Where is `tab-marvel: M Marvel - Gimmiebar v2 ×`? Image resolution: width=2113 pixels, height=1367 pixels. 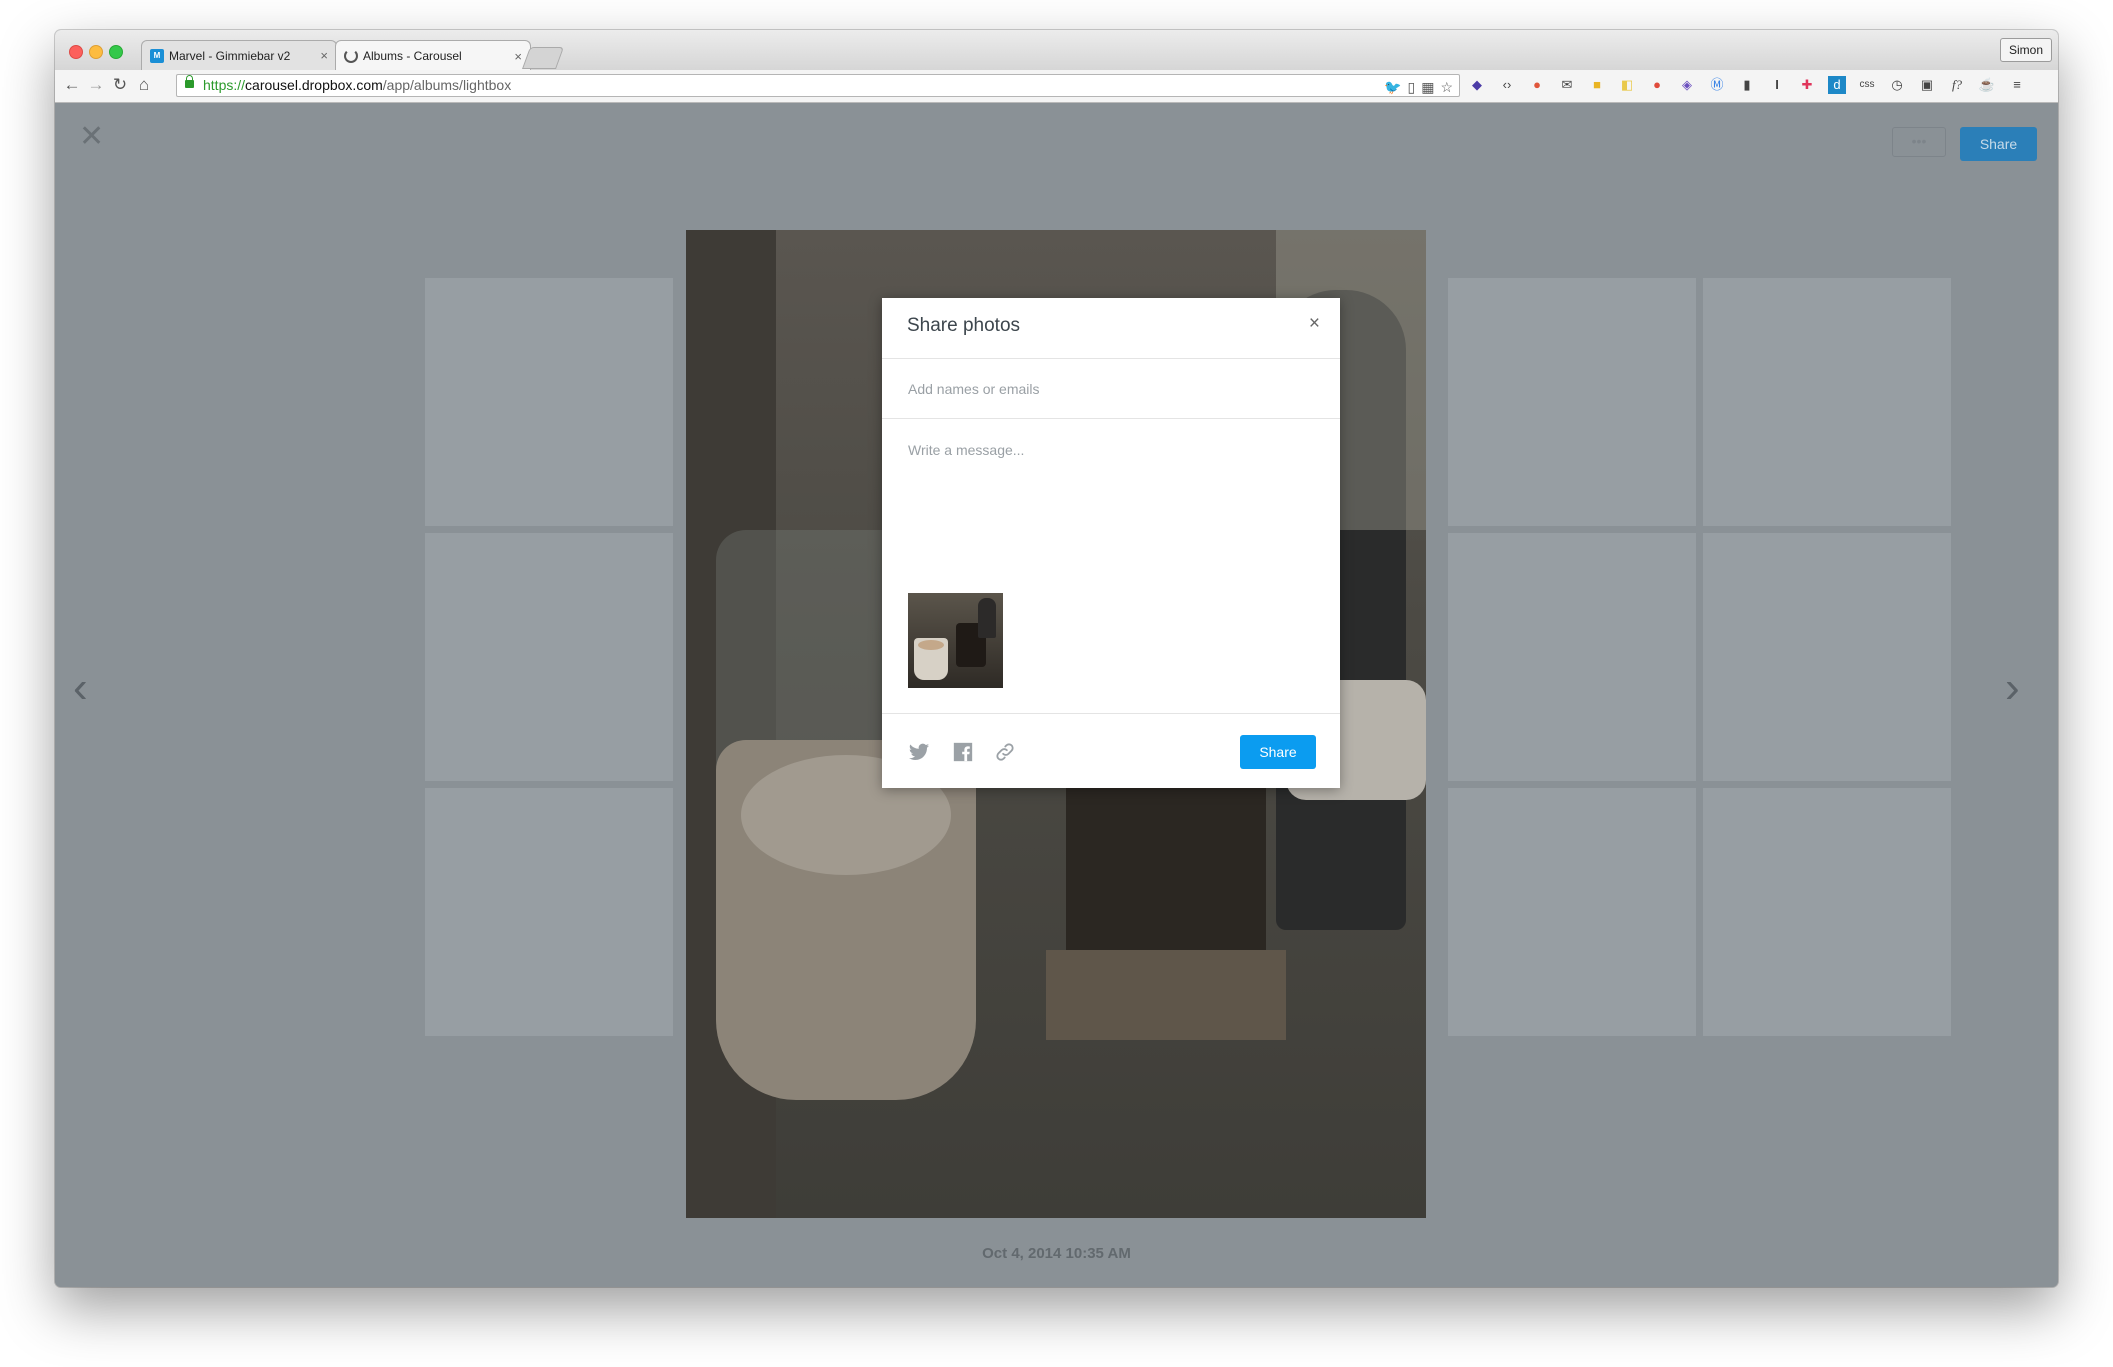
tab-marvel: M Marvel - Gimmiebar v2 × is located at coordinates (239, 55).